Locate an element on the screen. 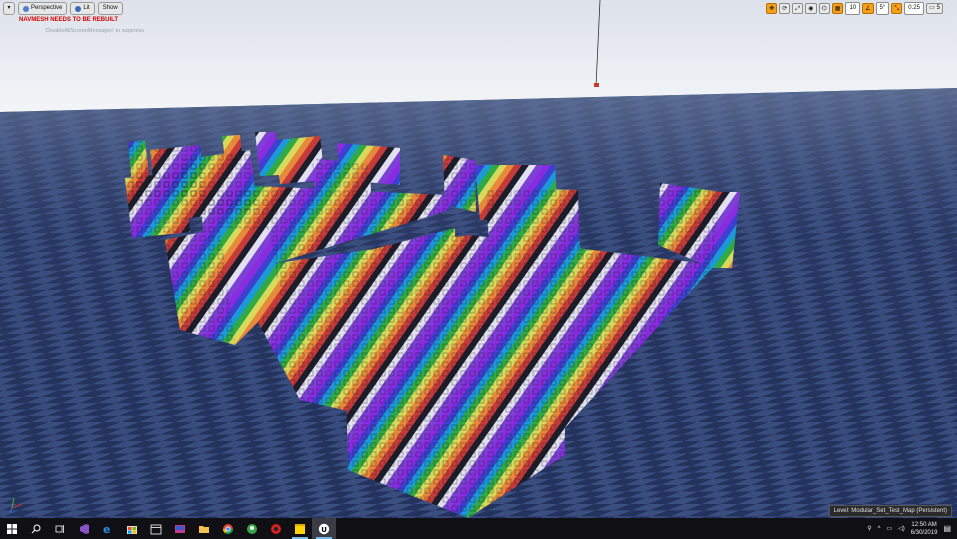 The image size is (957, 539). grid-snap-toggle: ▦ is located at coordinates (837, 8).